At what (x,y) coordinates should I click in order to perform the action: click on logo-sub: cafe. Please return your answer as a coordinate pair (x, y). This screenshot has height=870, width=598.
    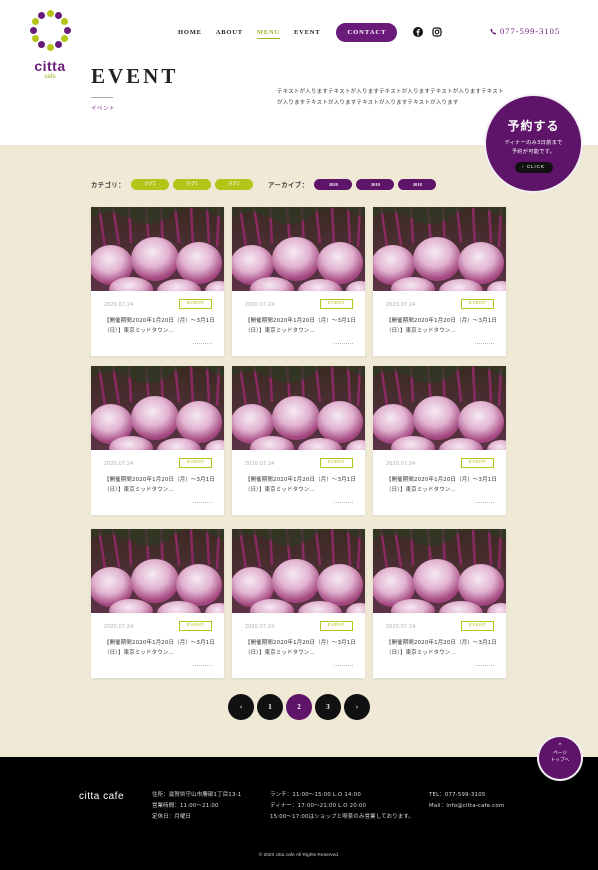
    Looking at the image, I should click on (50, 77).